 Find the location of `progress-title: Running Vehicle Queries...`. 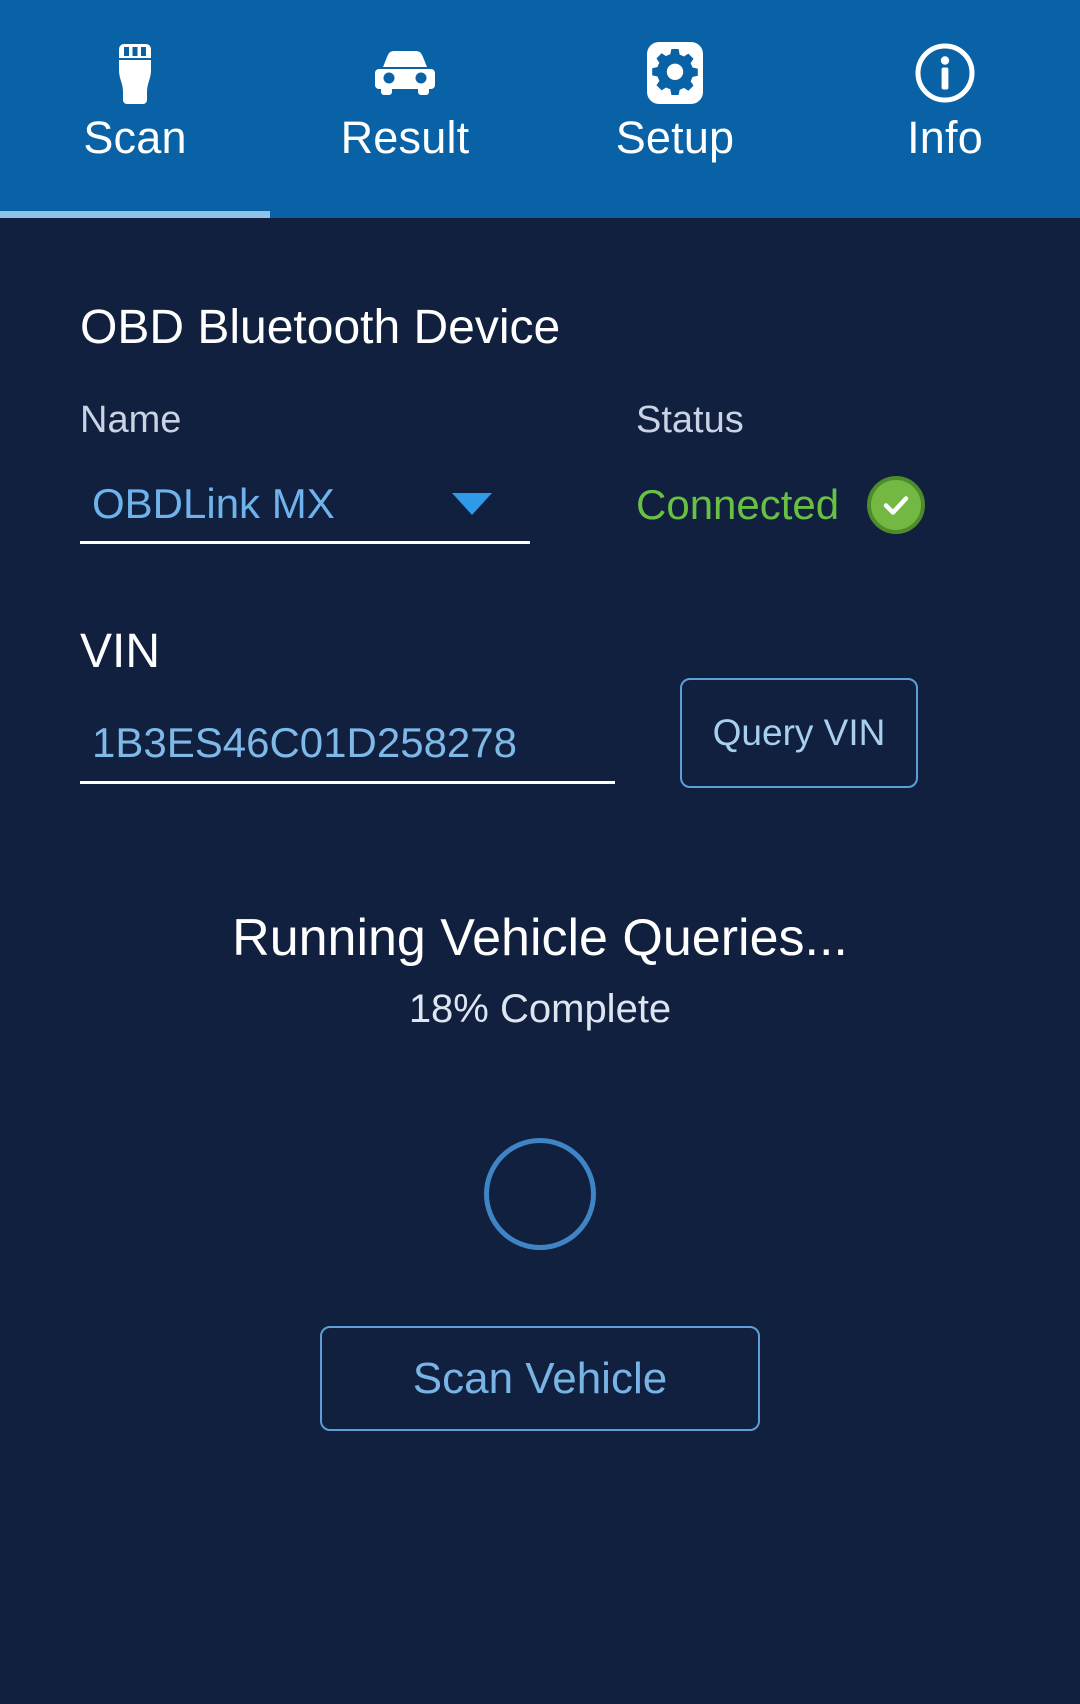

progress-title: Running Vehicle Queries... is located at coordinates (540, 938).